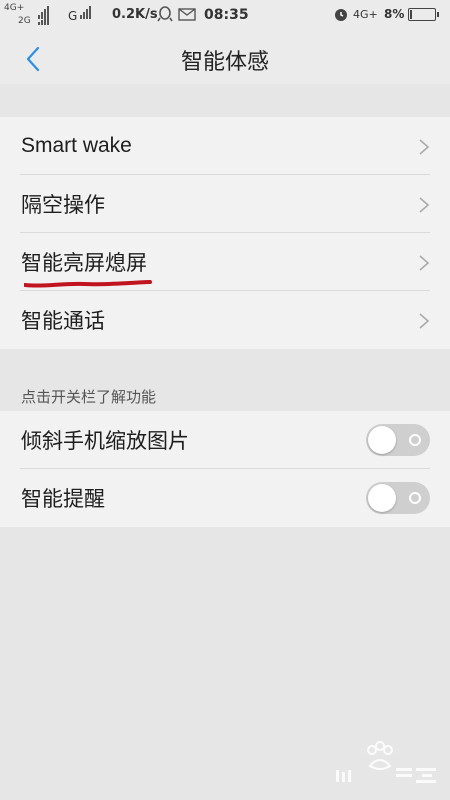 The width and height of the screenshot is (450, 800). What do you see at coordinates (105, 441) in the screenshot?
I see `list-item-label: 倾斜手机缩放图片` at bounding box center [105, 441].